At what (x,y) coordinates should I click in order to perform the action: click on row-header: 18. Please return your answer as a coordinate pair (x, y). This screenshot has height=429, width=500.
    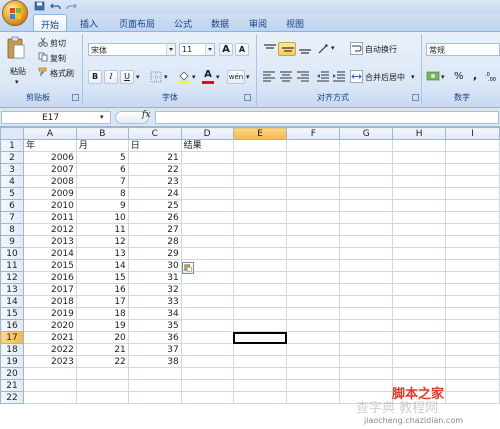
    Looking at the image, I should click on (12, 349).